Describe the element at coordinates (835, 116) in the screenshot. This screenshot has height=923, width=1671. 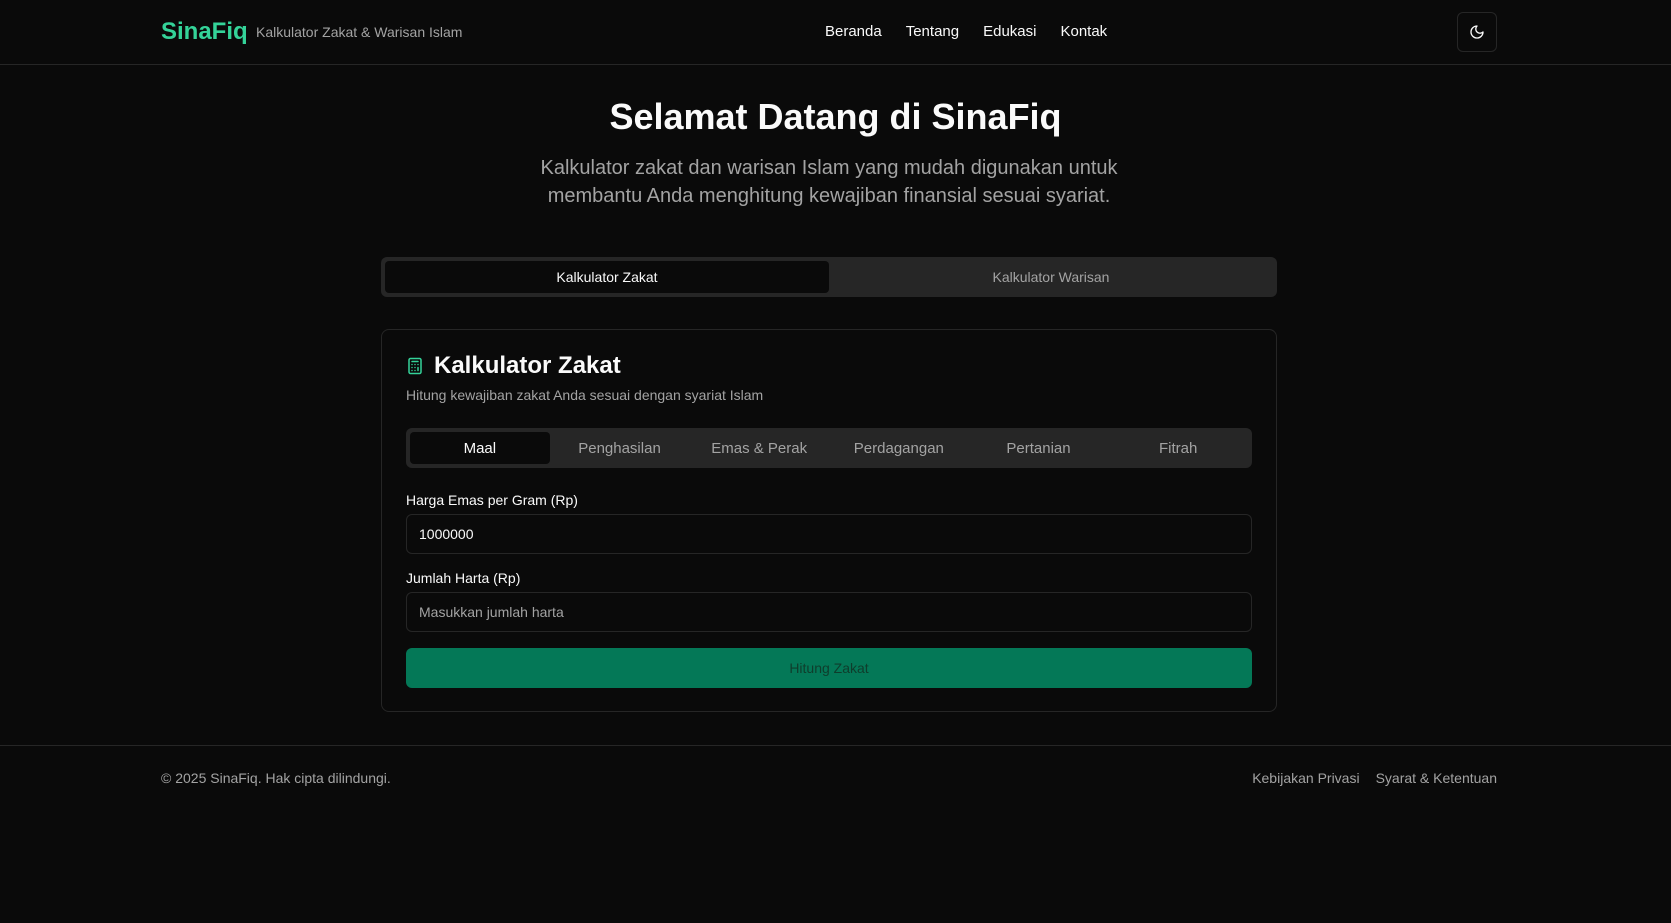
I see `hero-title: Selamat Datang di SinaFiq` at that location.